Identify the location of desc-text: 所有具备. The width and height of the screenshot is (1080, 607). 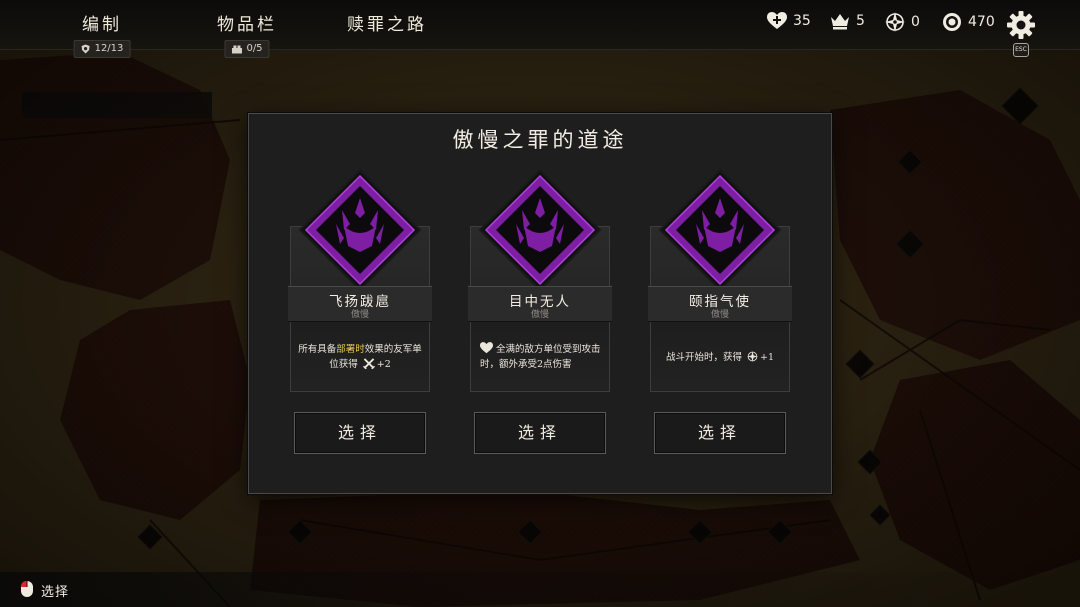
(317, 349).